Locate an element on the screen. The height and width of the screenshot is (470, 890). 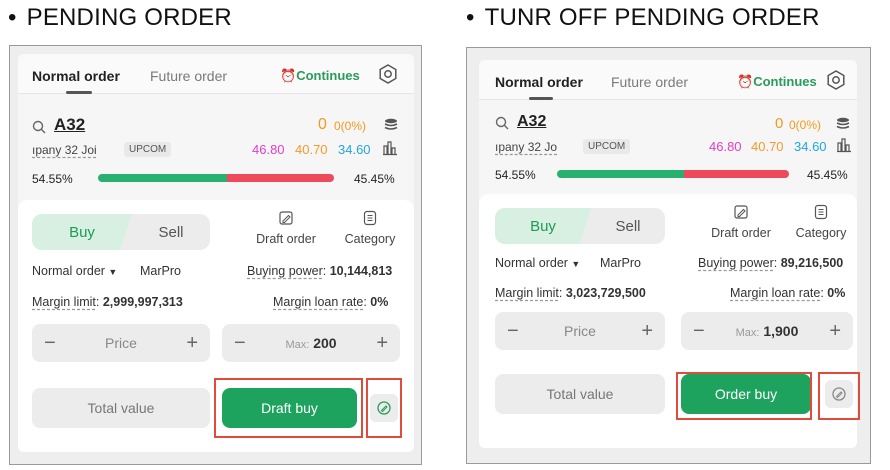
quantity-input: − Max: 1,900 + is located at coordinates (767, 331).